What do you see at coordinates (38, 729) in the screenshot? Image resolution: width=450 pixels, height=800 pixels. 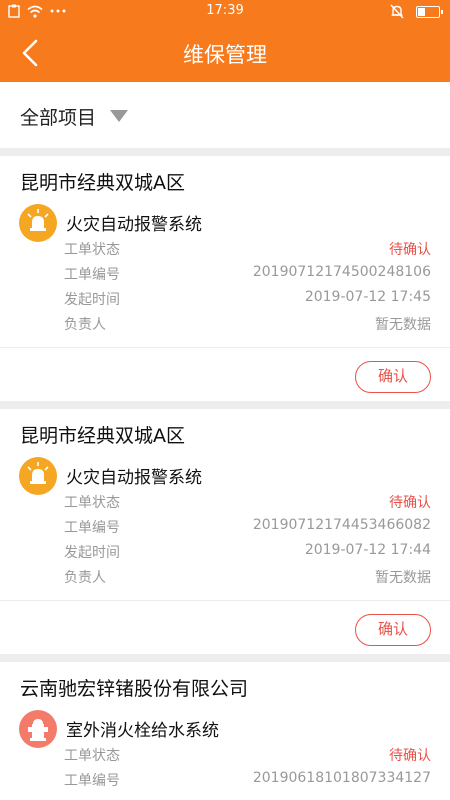 I see `hydrant-icon` at bounding box center [38, 729].